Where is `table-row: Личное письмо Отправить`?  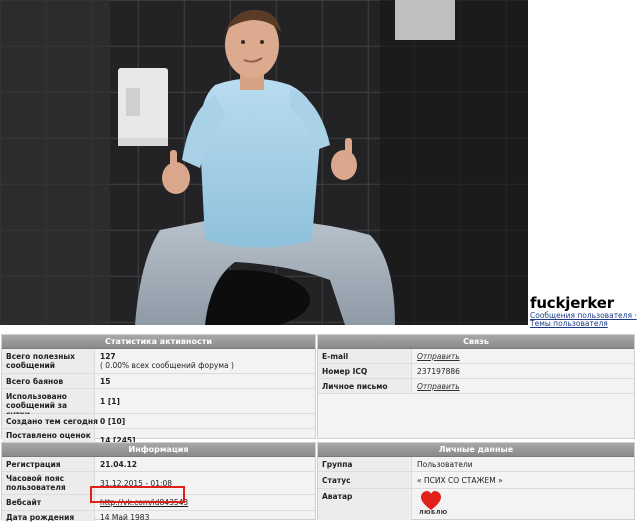
table-row: Личное письмо Отправить is located at coordinates (476, 386).